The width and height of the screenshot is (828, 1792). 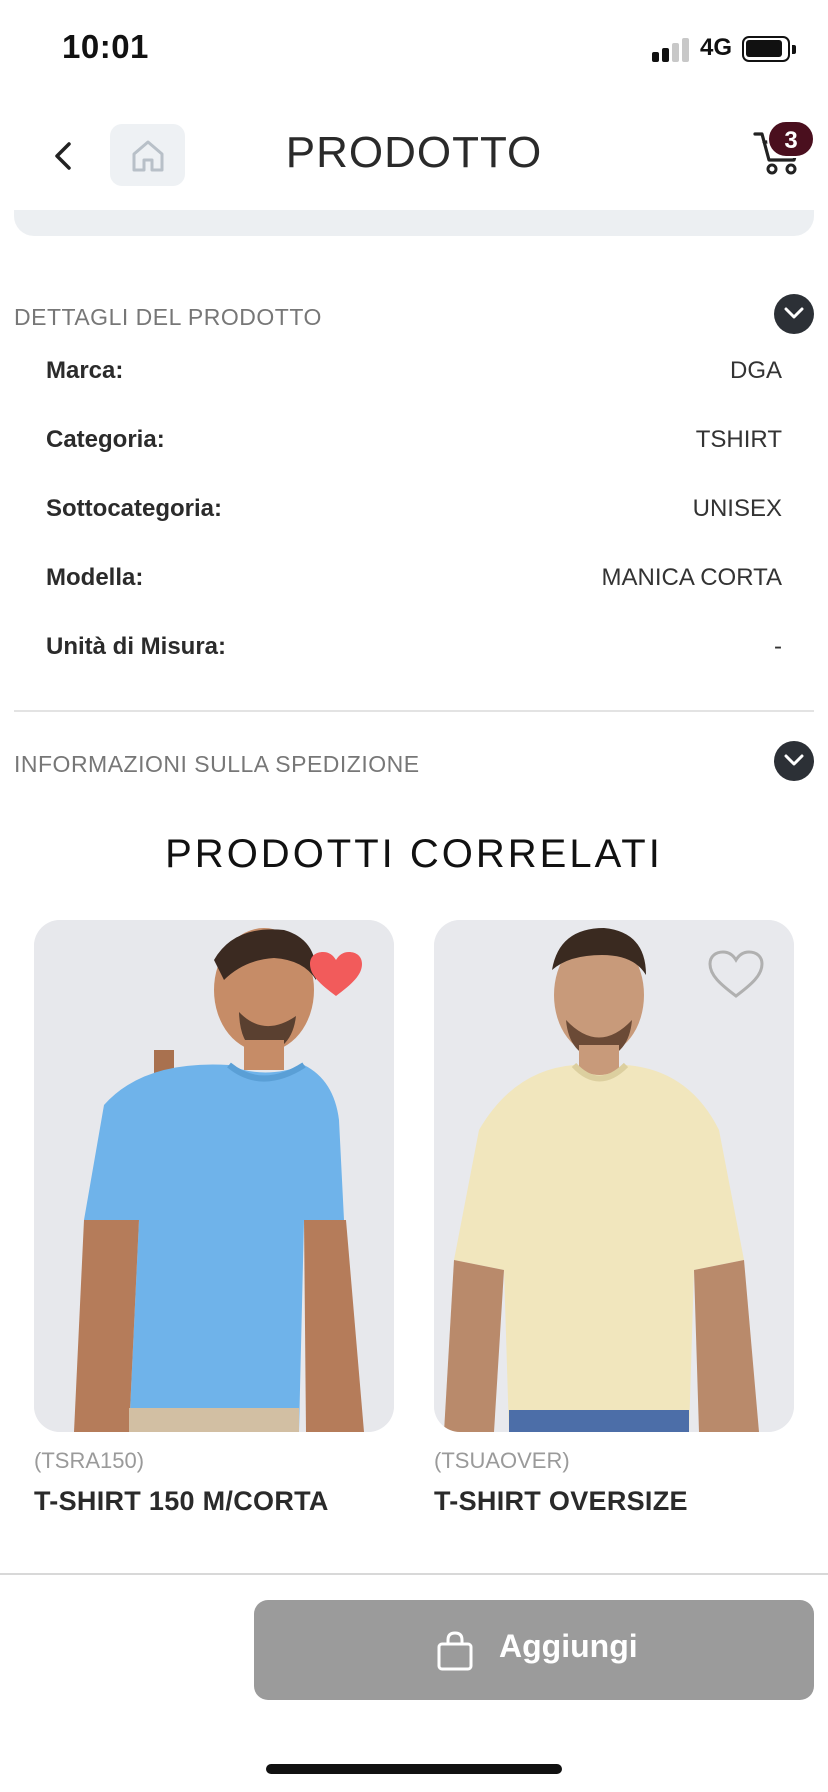 I want to click on detail-row-subcategory: Sottocategoria: UNISEX, so click(x=414, y=515).